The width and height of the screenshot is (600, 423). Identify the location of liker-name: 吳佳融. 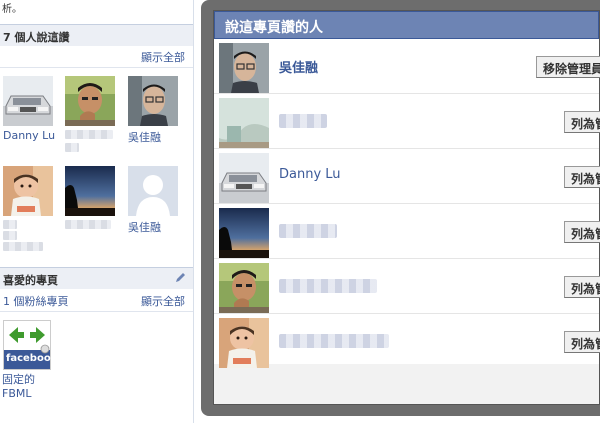
(298, 66).